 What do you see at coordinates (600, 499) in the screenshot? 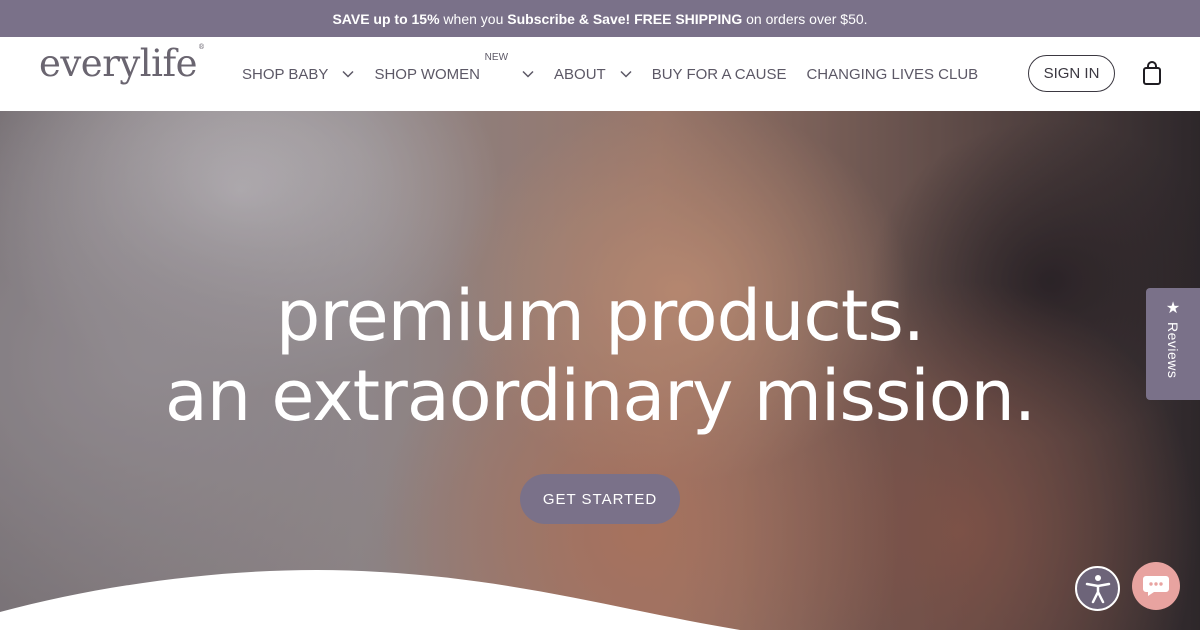
I see `get-started-button: GET STARTED` at bounding box center [600, 499].